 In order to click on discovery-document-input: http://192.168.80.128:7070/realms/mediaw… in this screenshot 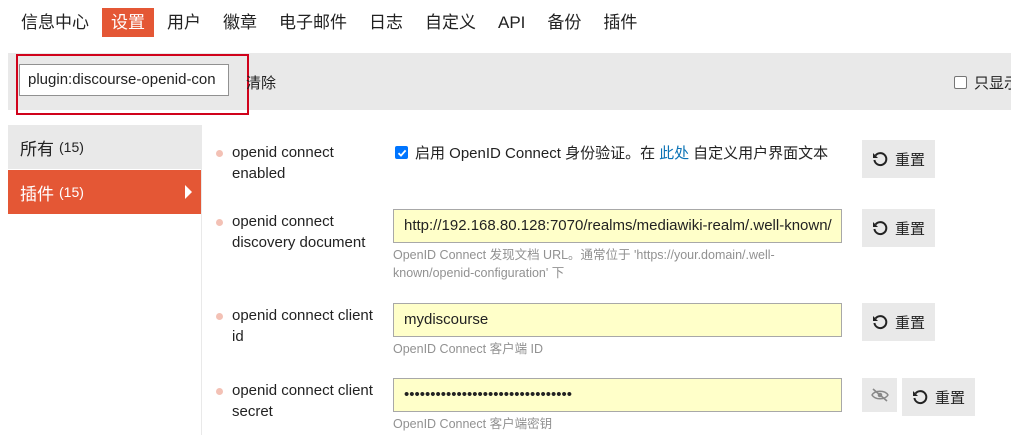, I will do `click(617, 226)`.